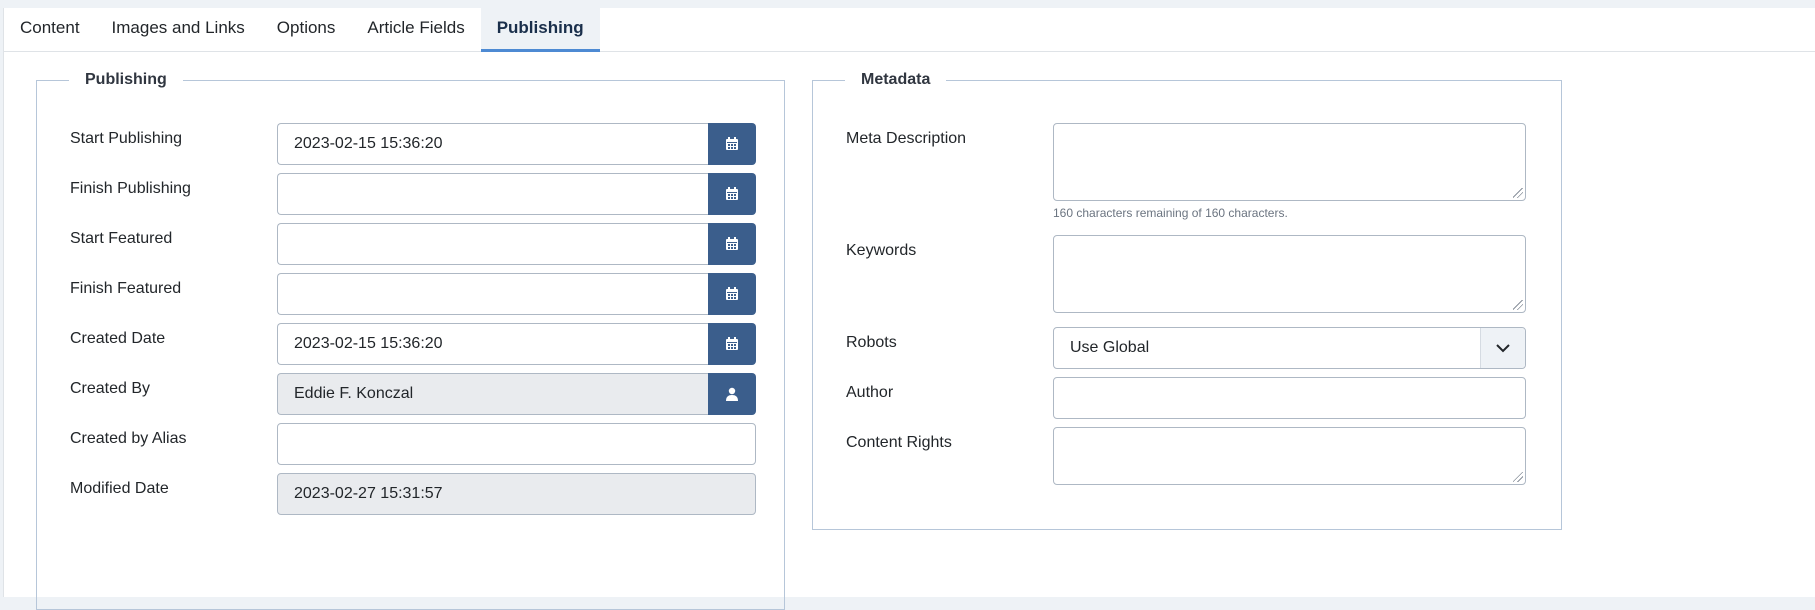 This screenshot has width=1815, height=610. What do you see at coordinates (119, 488) in the screenshot?
I see `modified-date-label: Modified Date` at bounding box center [119, 488].